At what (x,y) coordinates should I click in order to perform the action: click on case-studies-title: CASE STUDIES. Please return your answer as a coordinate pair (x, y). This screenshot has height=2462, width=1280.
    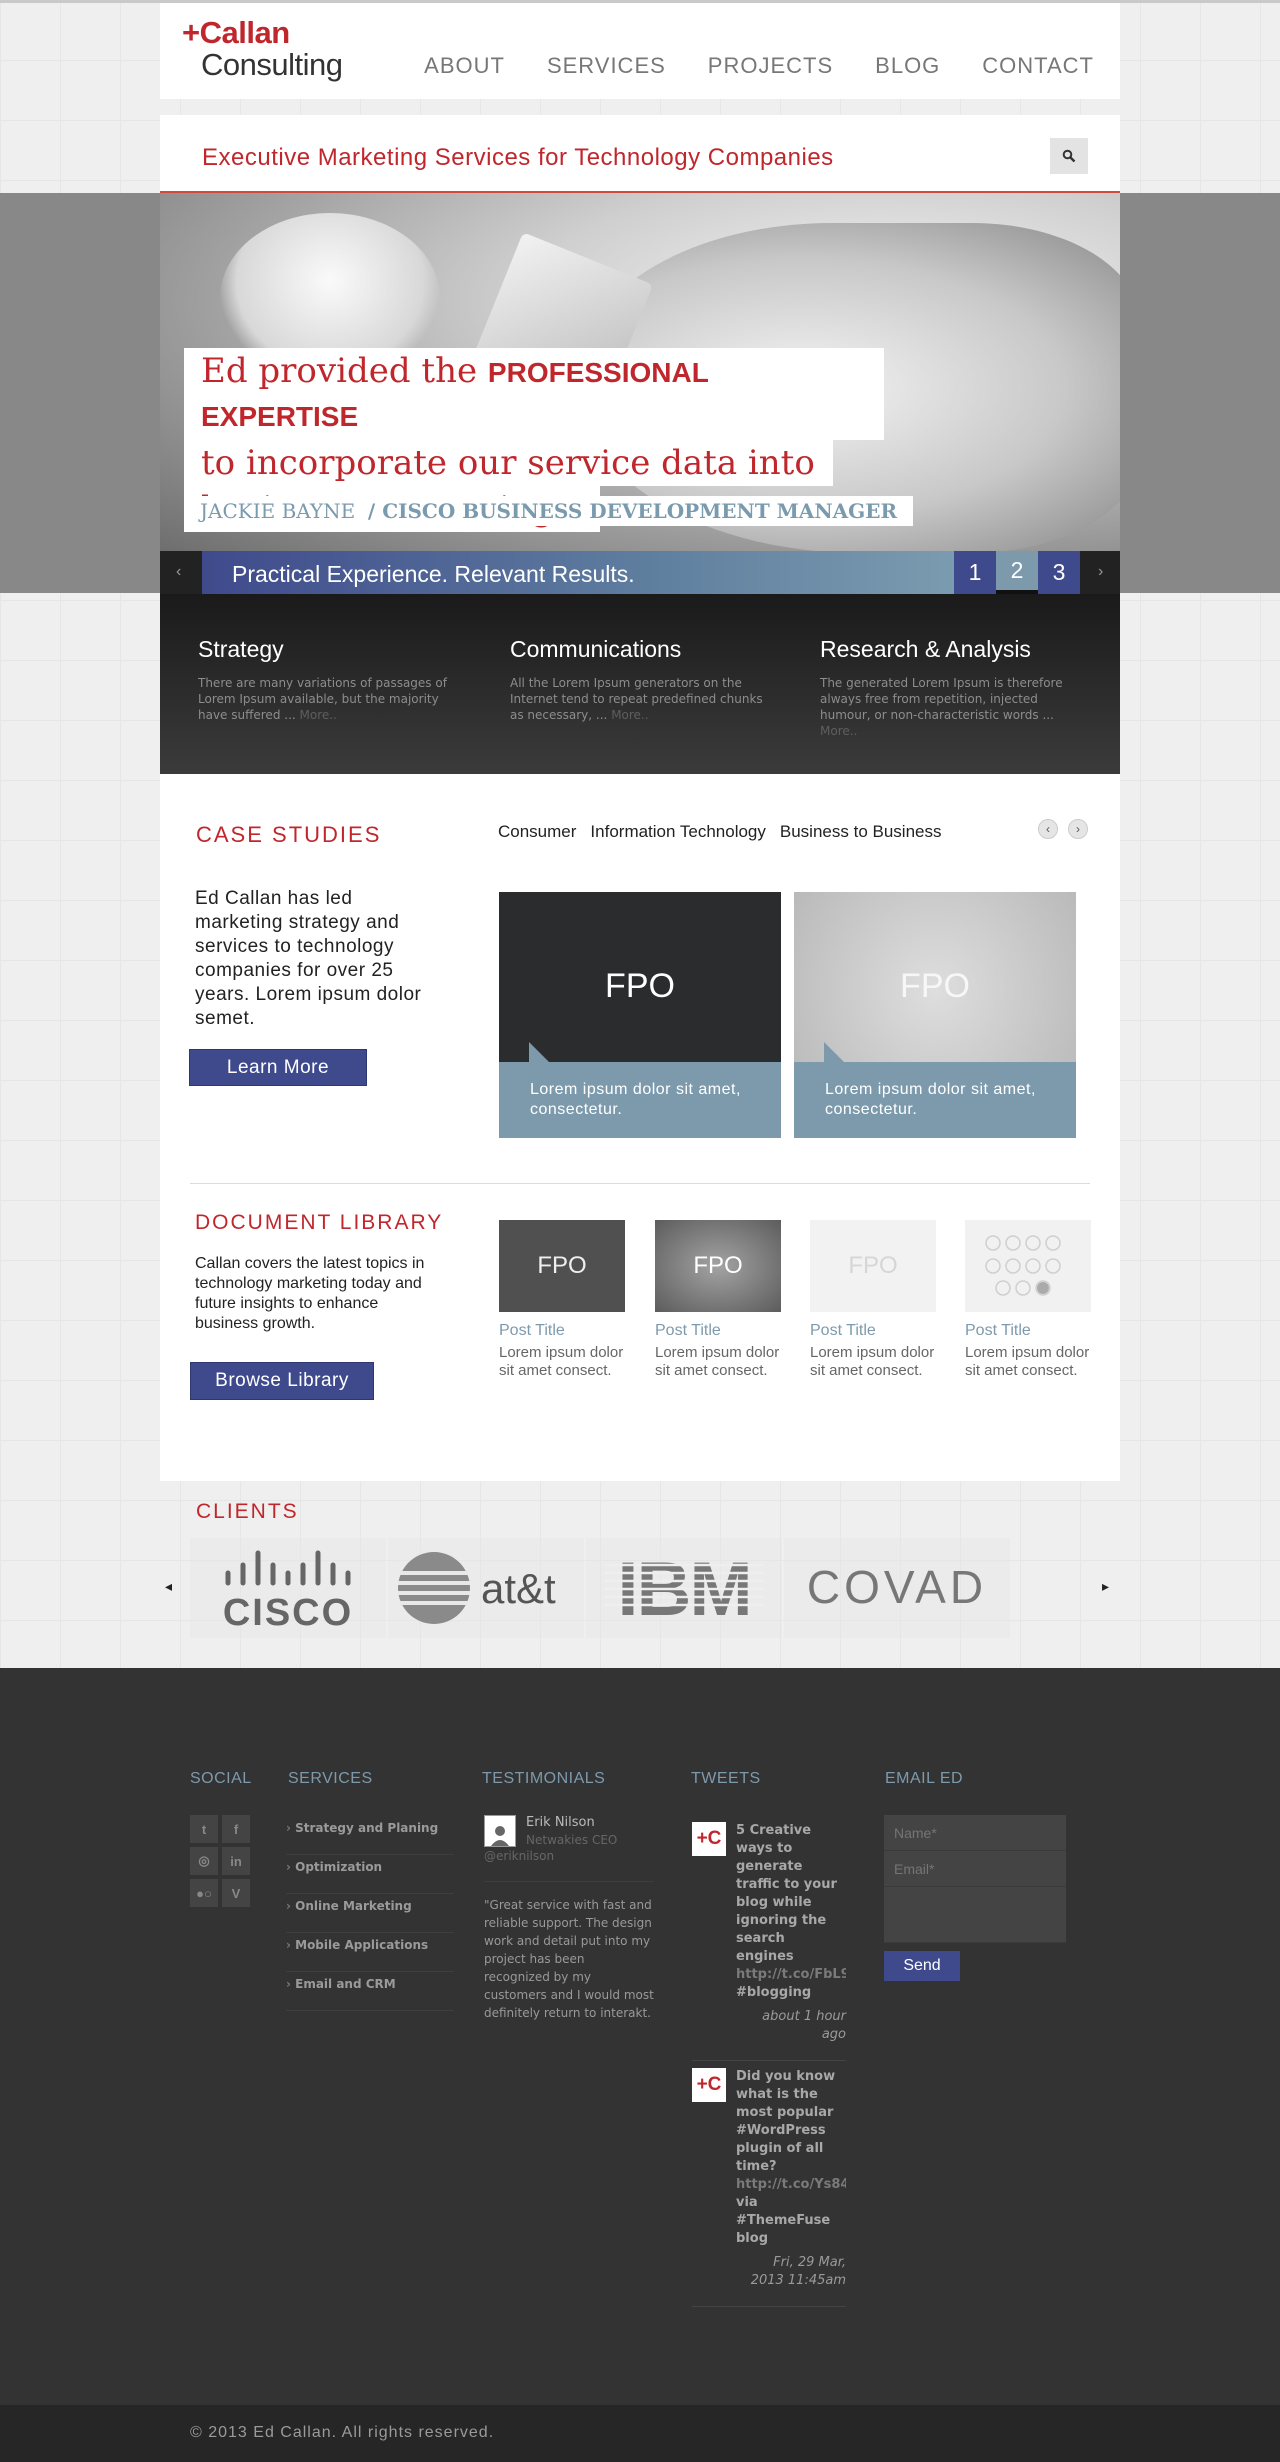
    Looking at the image, I should click on (289, 834).